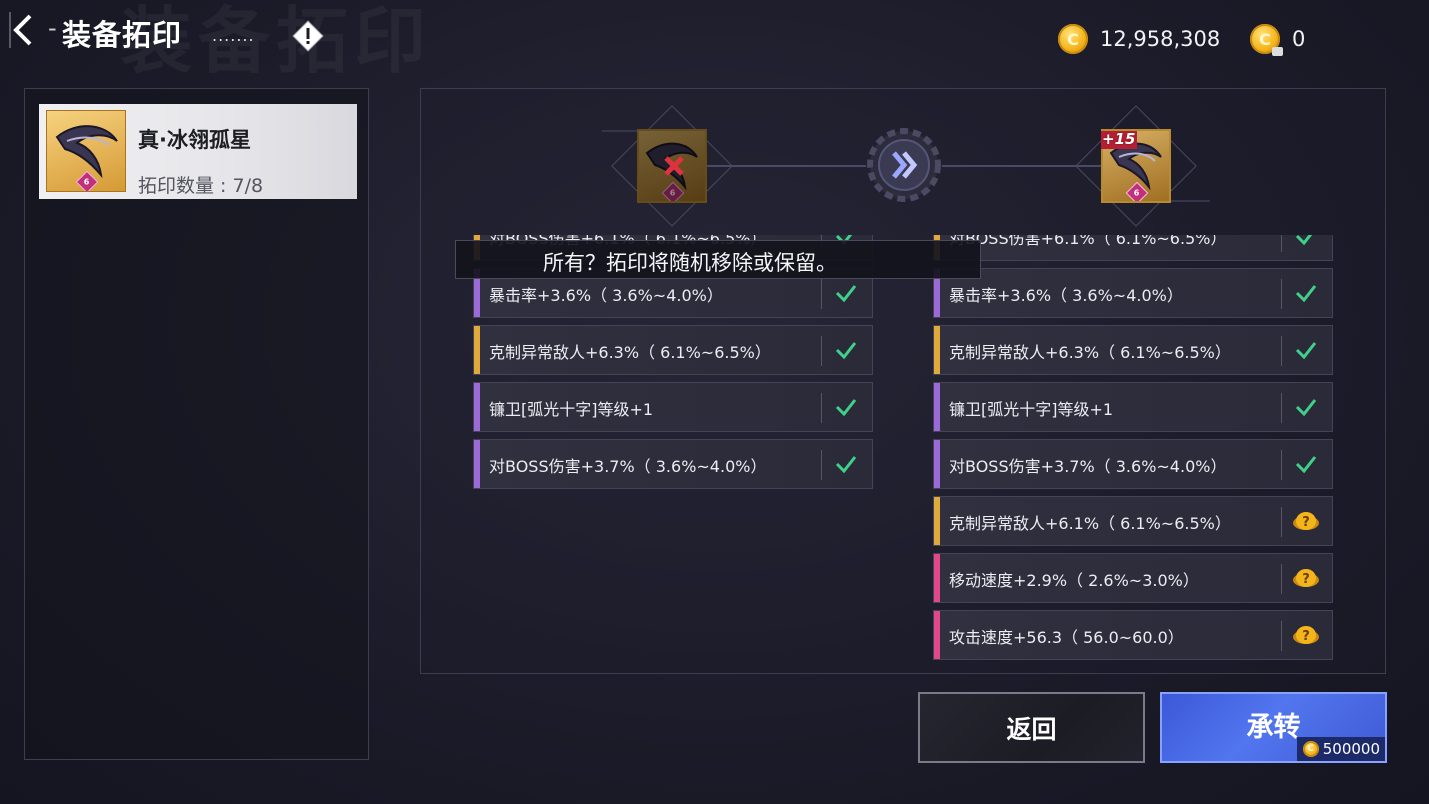 This screenshot has width=1429, height=804. I want to click on stat-row: 移动速度+2.9%（ 2.6%~3.0%）?, so click(1133, 578).